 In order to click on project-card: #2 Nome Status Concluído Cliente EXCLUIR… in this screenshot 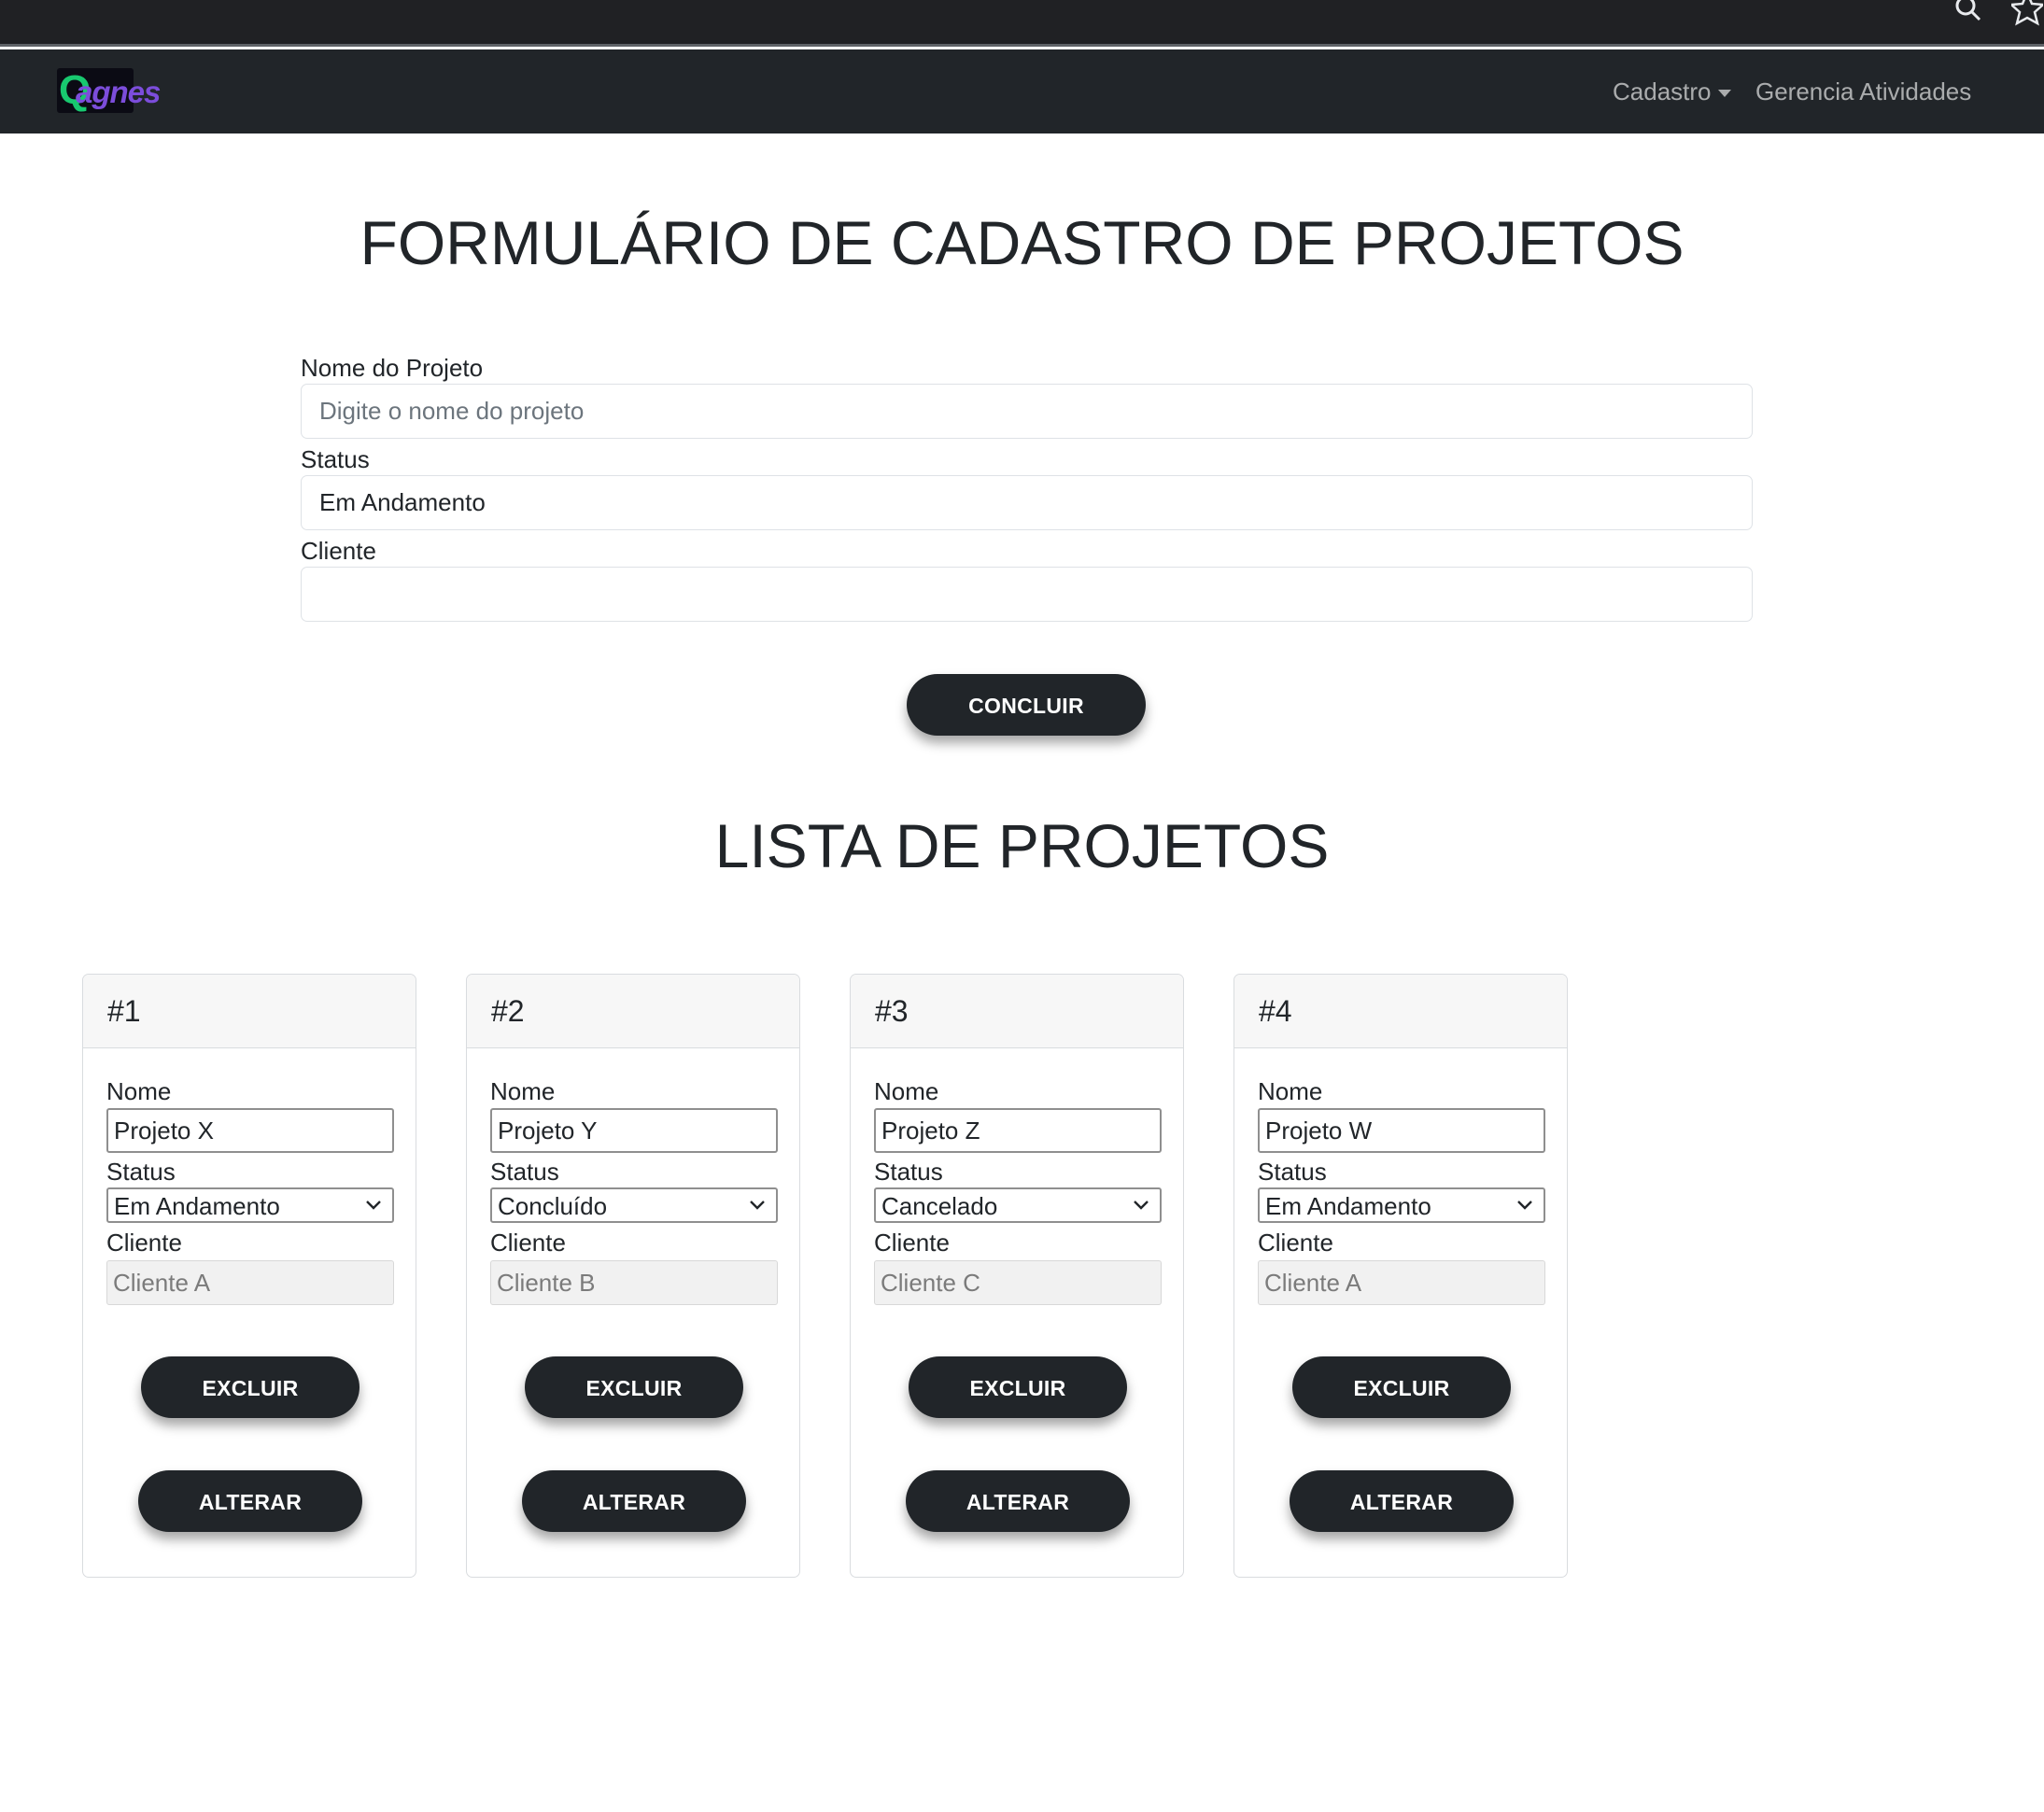, I will do `click(633, 1276)`.